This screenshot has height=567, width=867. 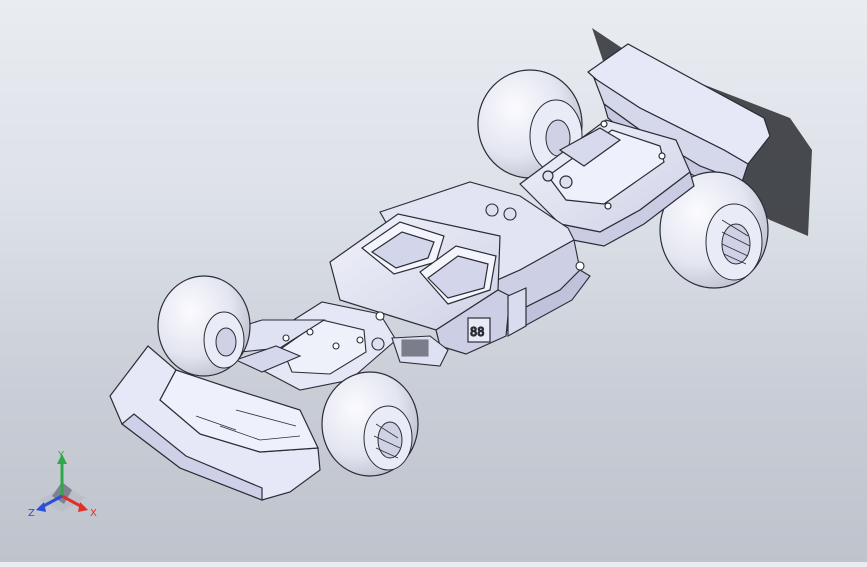 I want to click on triad-y-label: Y, so click(x=61, y=455).